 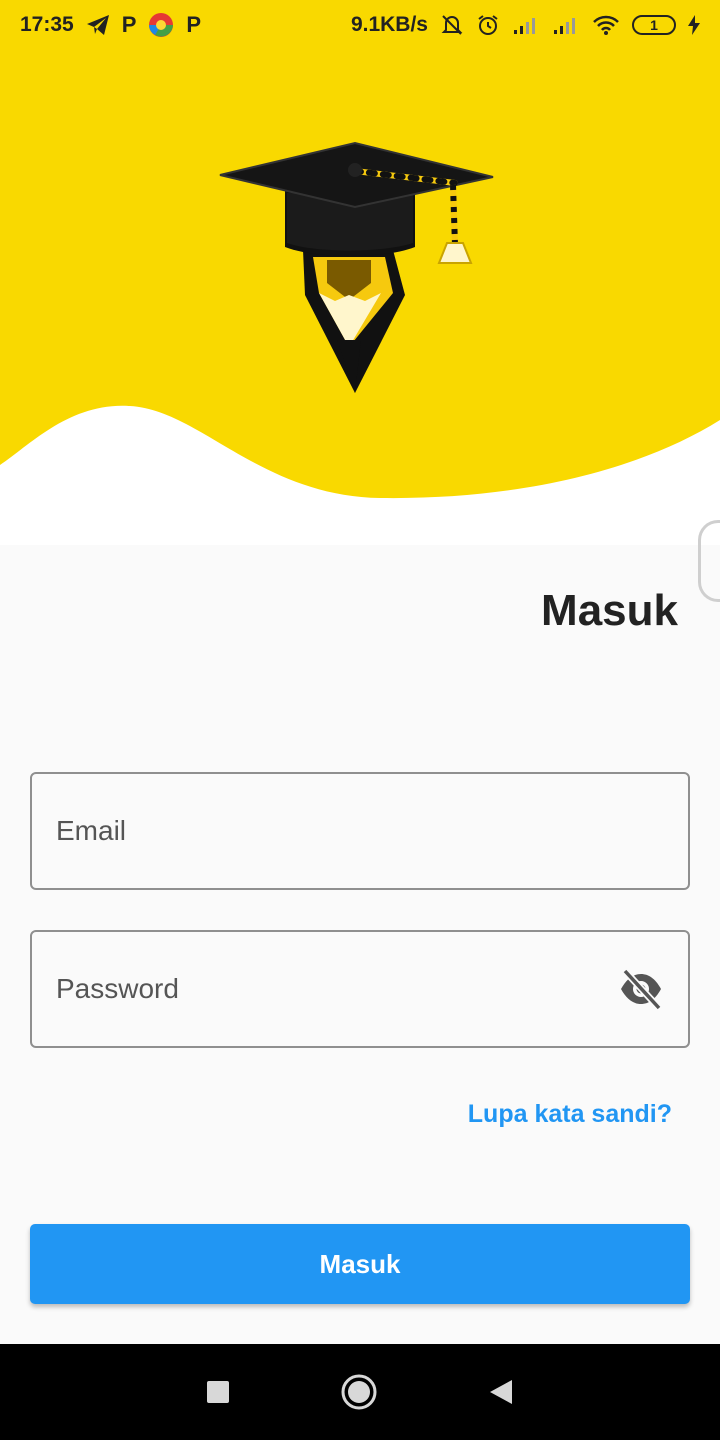 What do you see at coordinates (161, 25) in the screenshot?
I see `chrome-color-icon` at bounding box center [161, 25].